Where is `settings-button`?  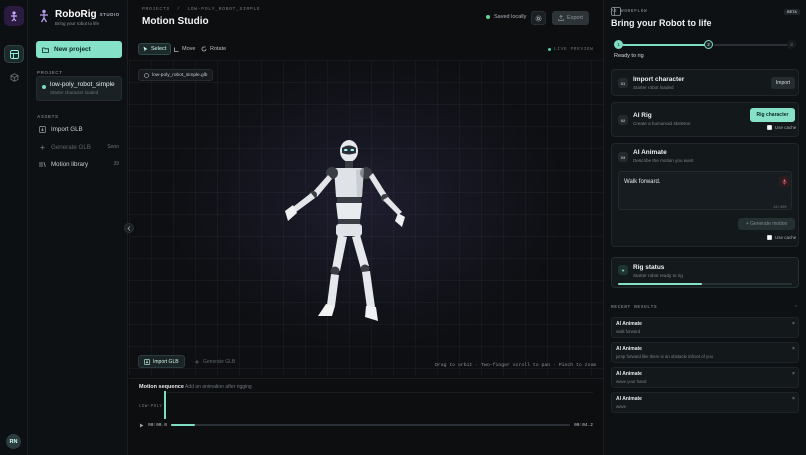
settings-button is located at coordinates (538, 18).